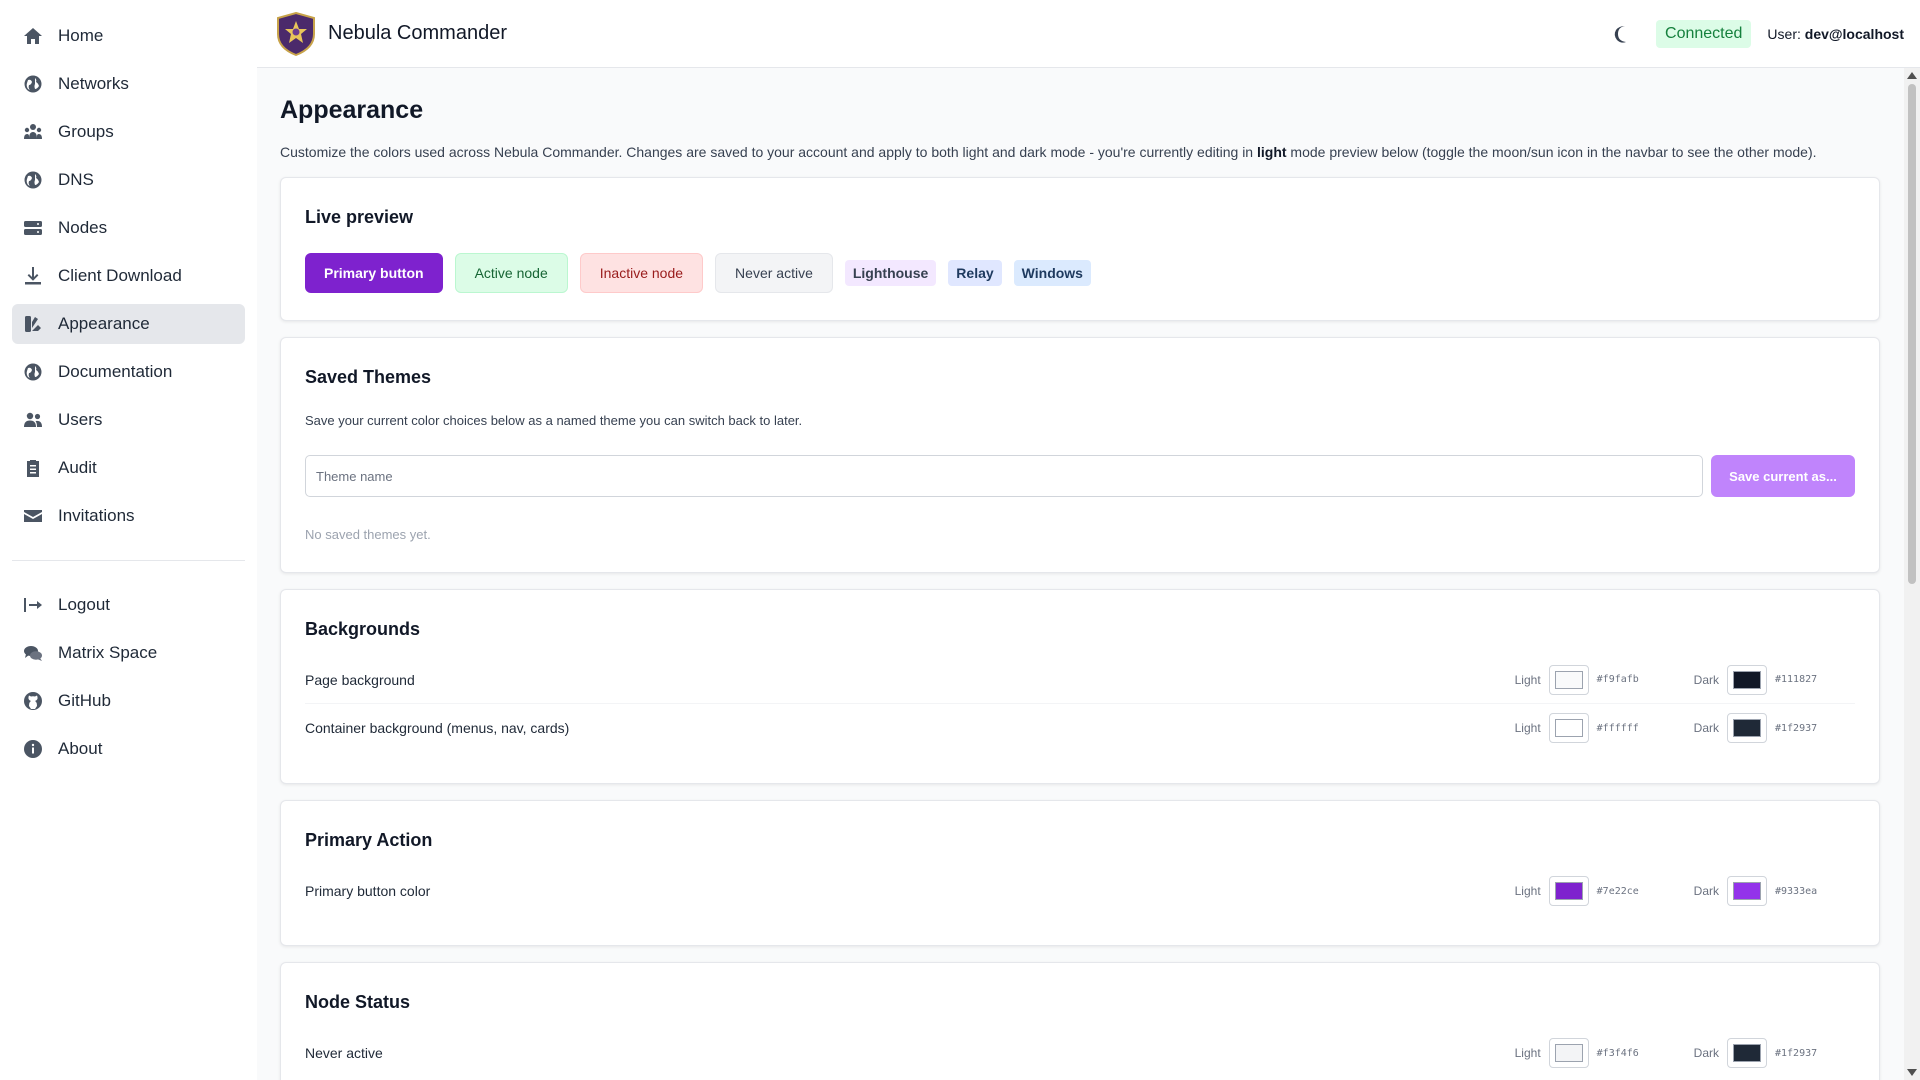  I want to click on sidebar-item-client-download: Client Download, so click(128, 276).